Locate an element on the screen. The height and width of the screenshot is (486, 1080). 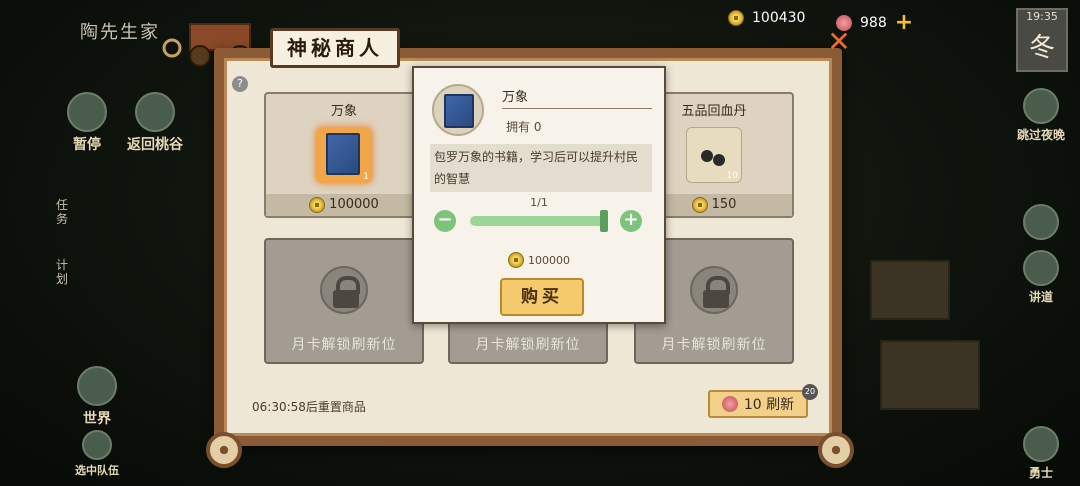
close-button: ✕ is located at coordinates (839, 42).